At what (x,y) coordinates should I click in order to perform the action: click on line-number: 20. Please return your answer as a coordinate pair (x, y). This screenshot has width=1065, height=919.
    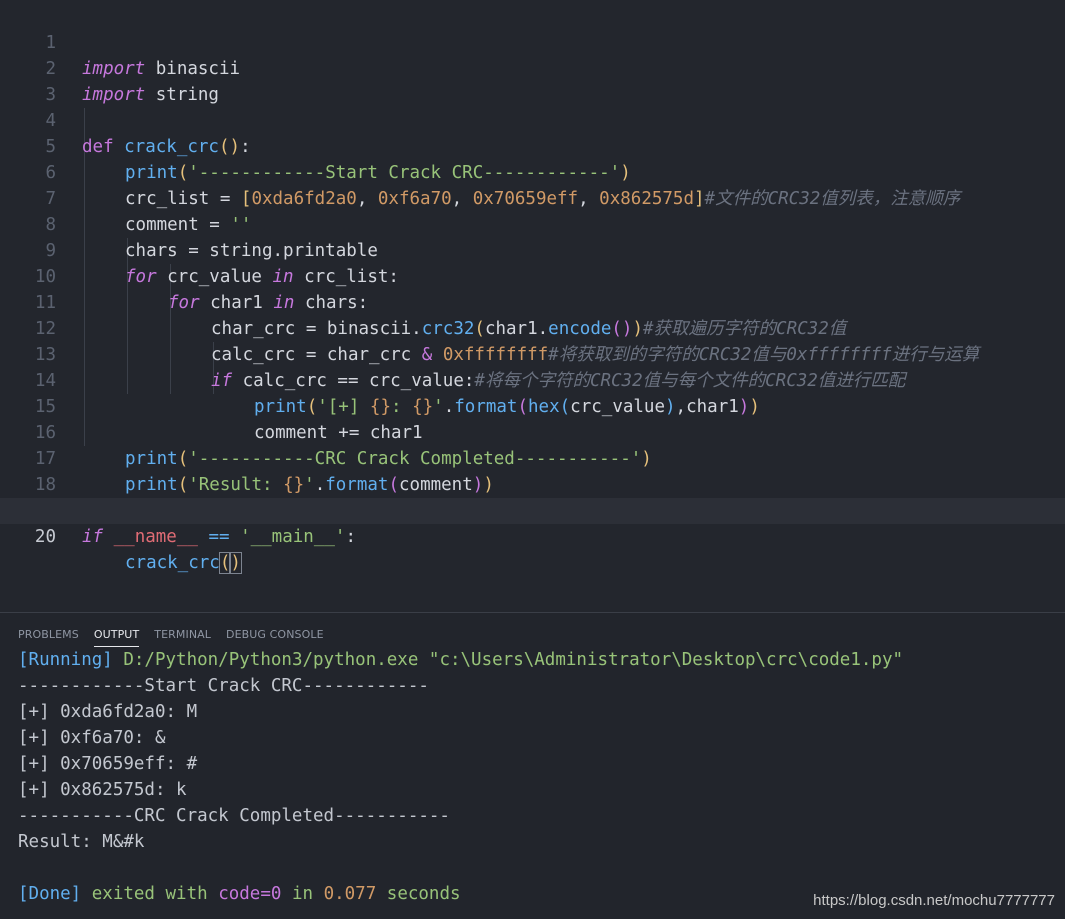
    Looking at the image, I should click on (45, 537).